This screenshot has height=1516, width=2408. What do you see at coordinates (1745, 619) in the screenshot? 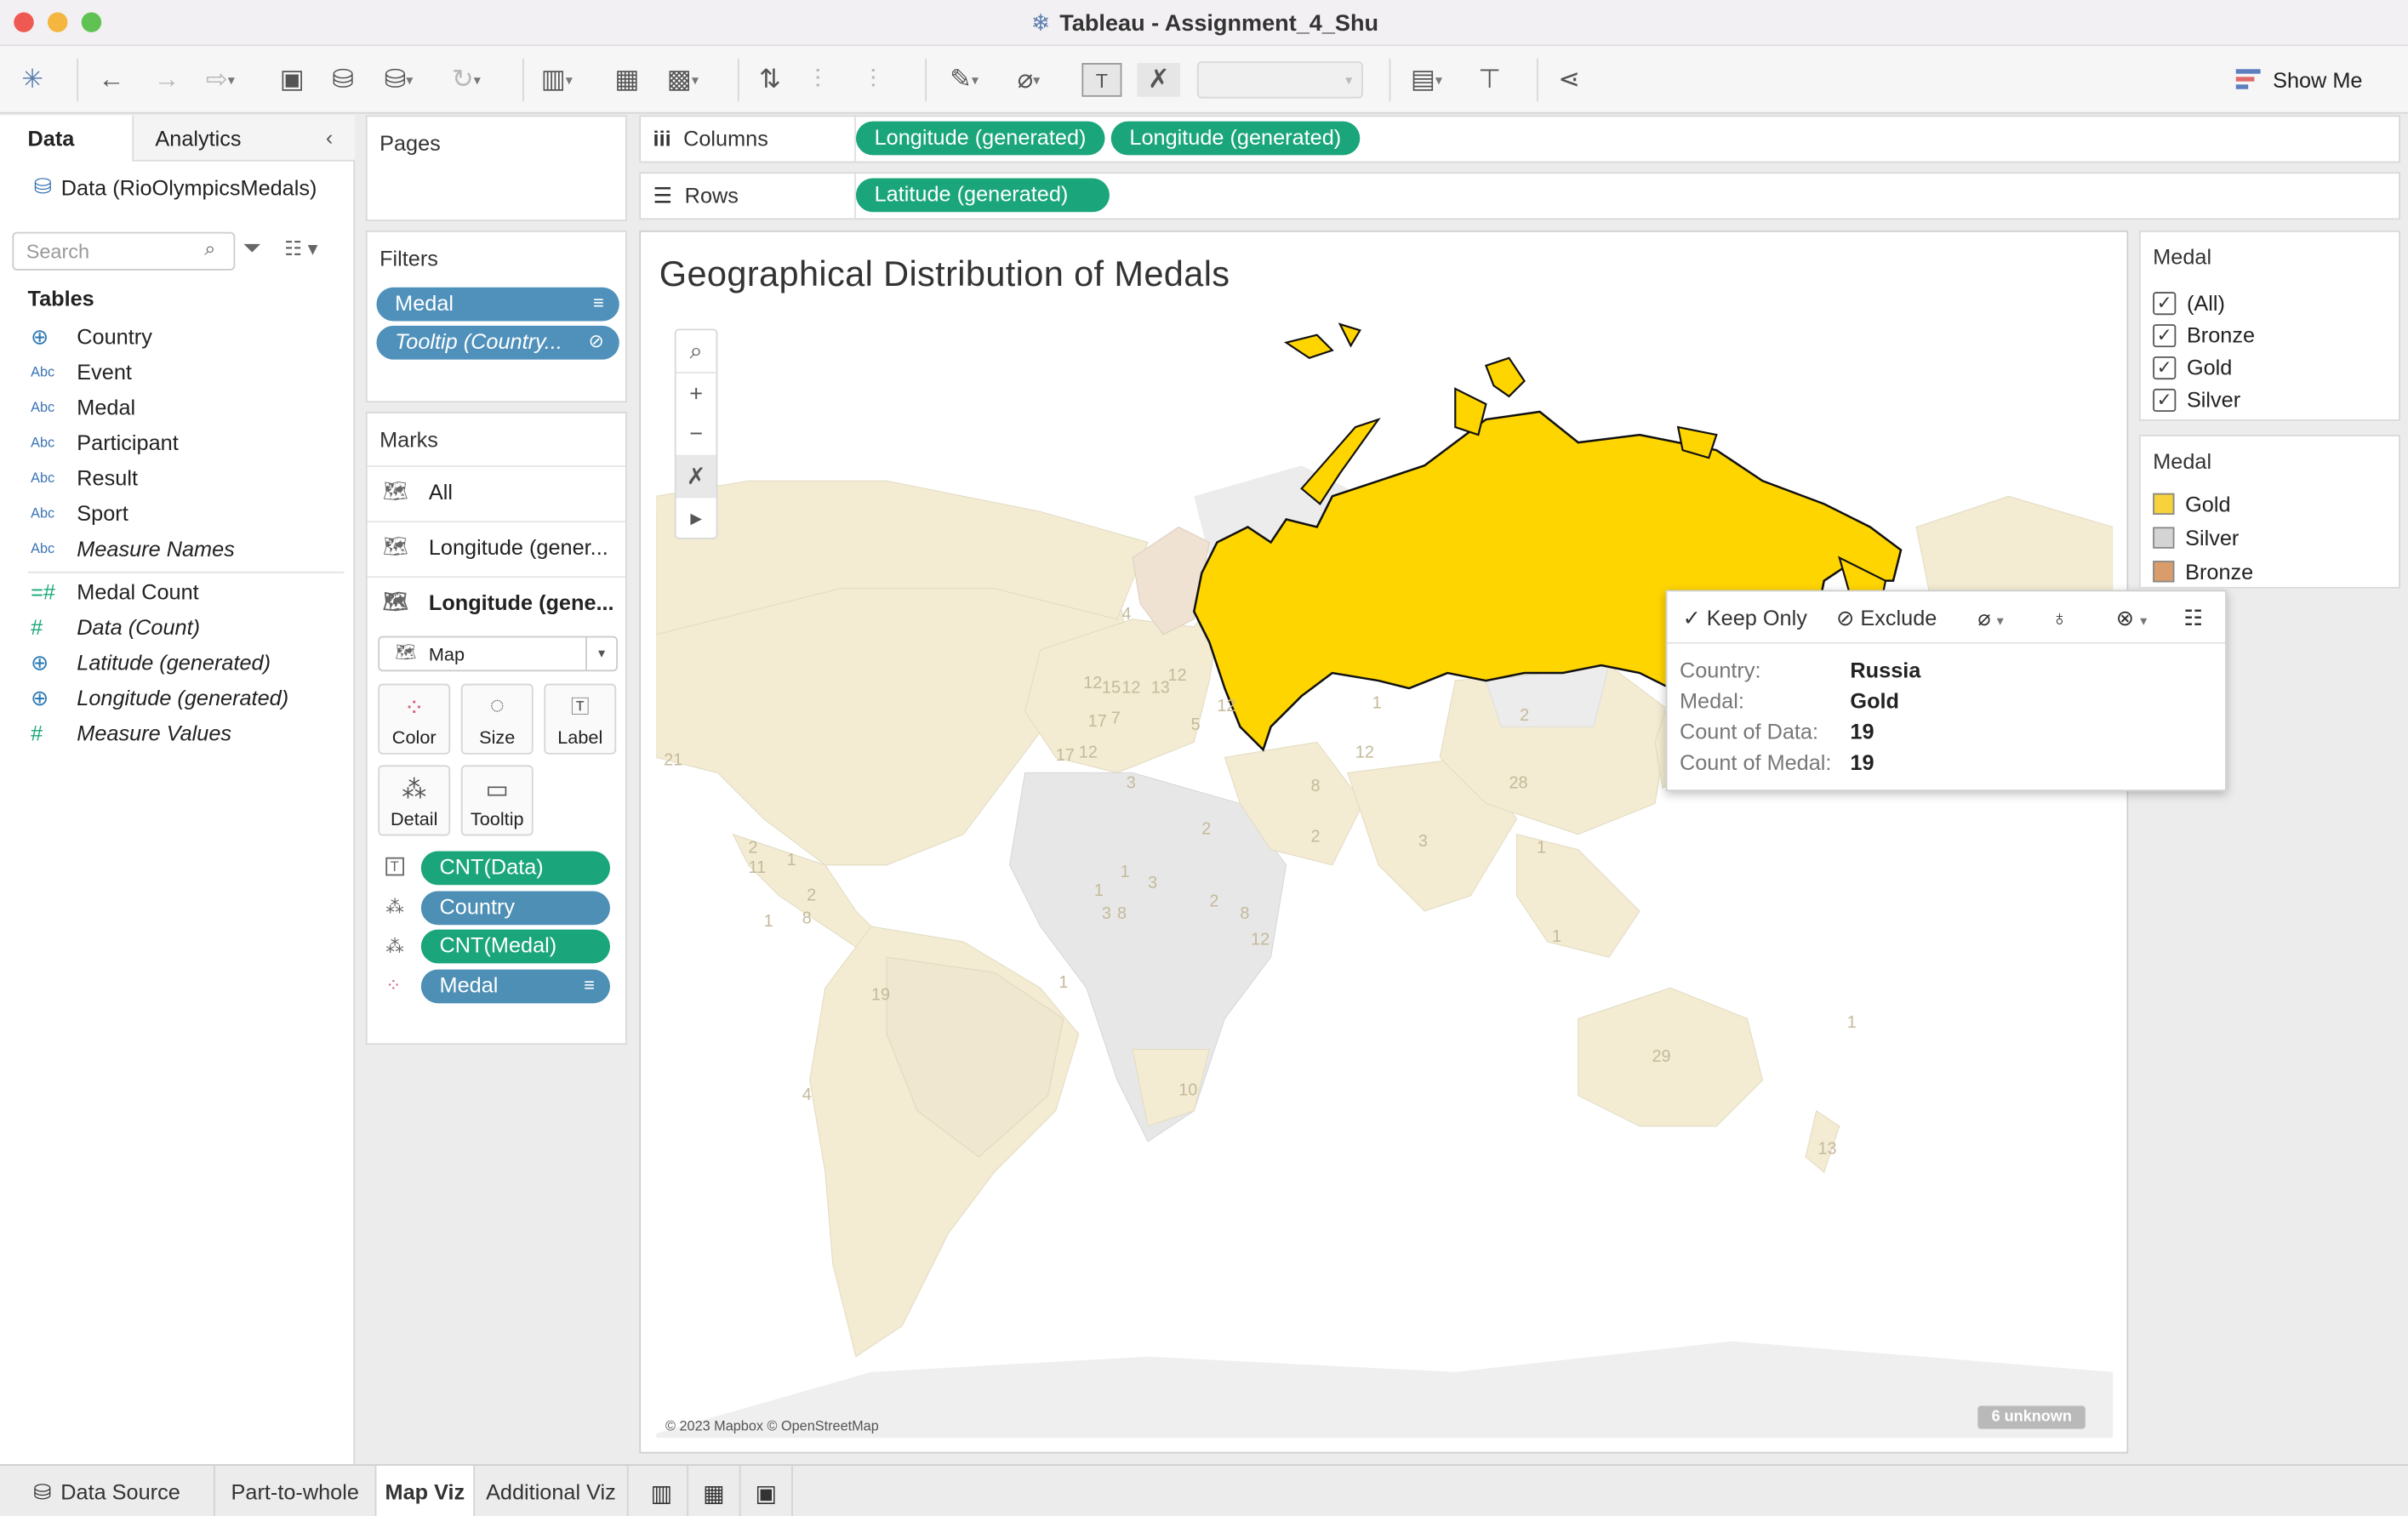
I see `keep-only-button: ✓ Keep Only` at bounding box center [1745, 619].